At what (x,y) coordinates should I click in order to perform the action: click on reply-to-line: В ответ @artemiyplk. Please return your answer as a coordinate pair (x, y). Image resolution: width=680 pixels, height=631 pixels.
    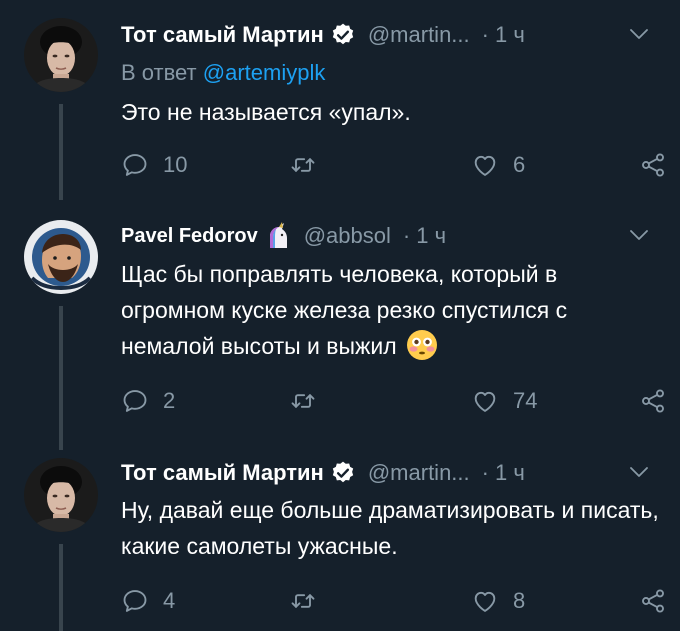
    Looking at the image, I should click on (223, 73).